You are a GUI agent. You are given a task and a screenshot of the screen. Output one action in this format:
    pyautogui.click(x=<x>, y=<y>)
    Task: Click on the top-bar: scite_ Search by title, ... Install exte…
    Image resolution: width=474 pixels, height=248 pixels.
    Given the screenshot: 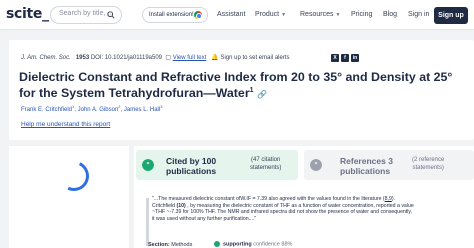 What is the action you would take?
    pyautogui.click(x=237, y=15)
    